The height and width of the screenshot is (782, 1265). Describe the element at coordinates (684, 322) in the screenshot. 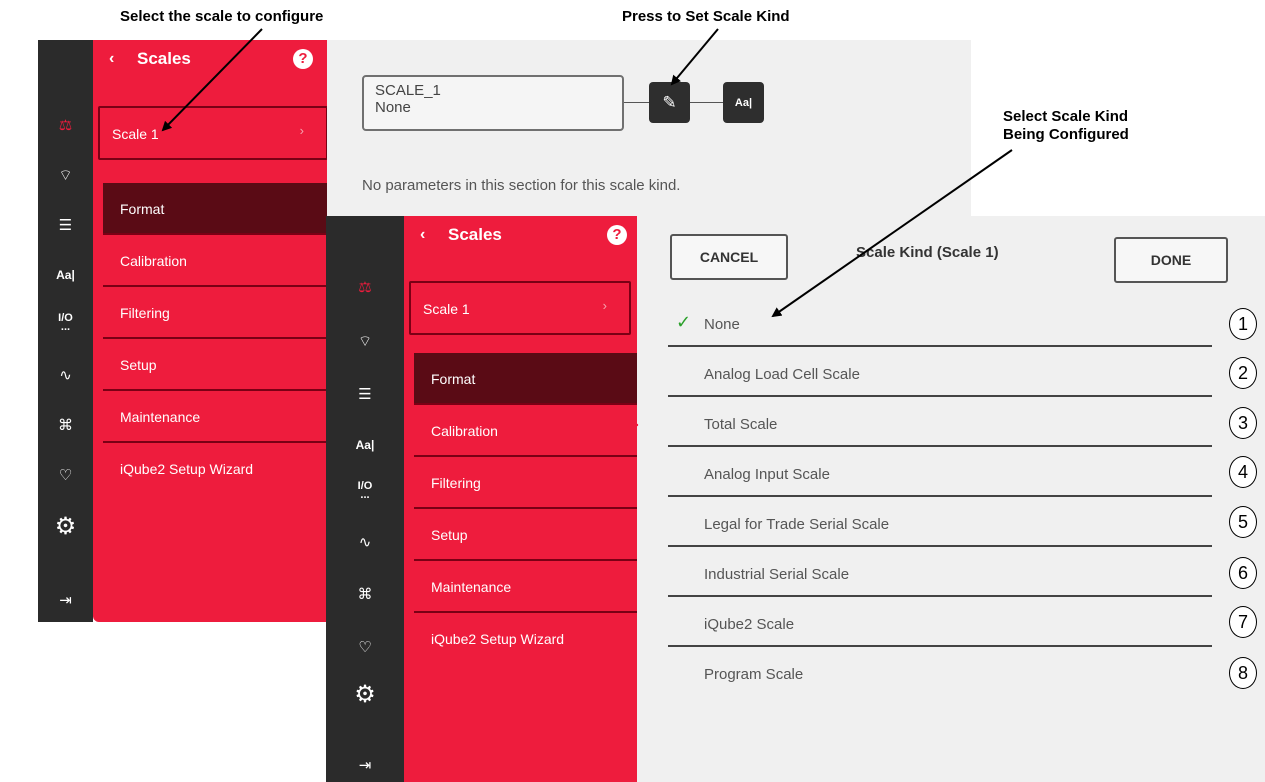

I see `checkmark-icon: ✓` at that location.